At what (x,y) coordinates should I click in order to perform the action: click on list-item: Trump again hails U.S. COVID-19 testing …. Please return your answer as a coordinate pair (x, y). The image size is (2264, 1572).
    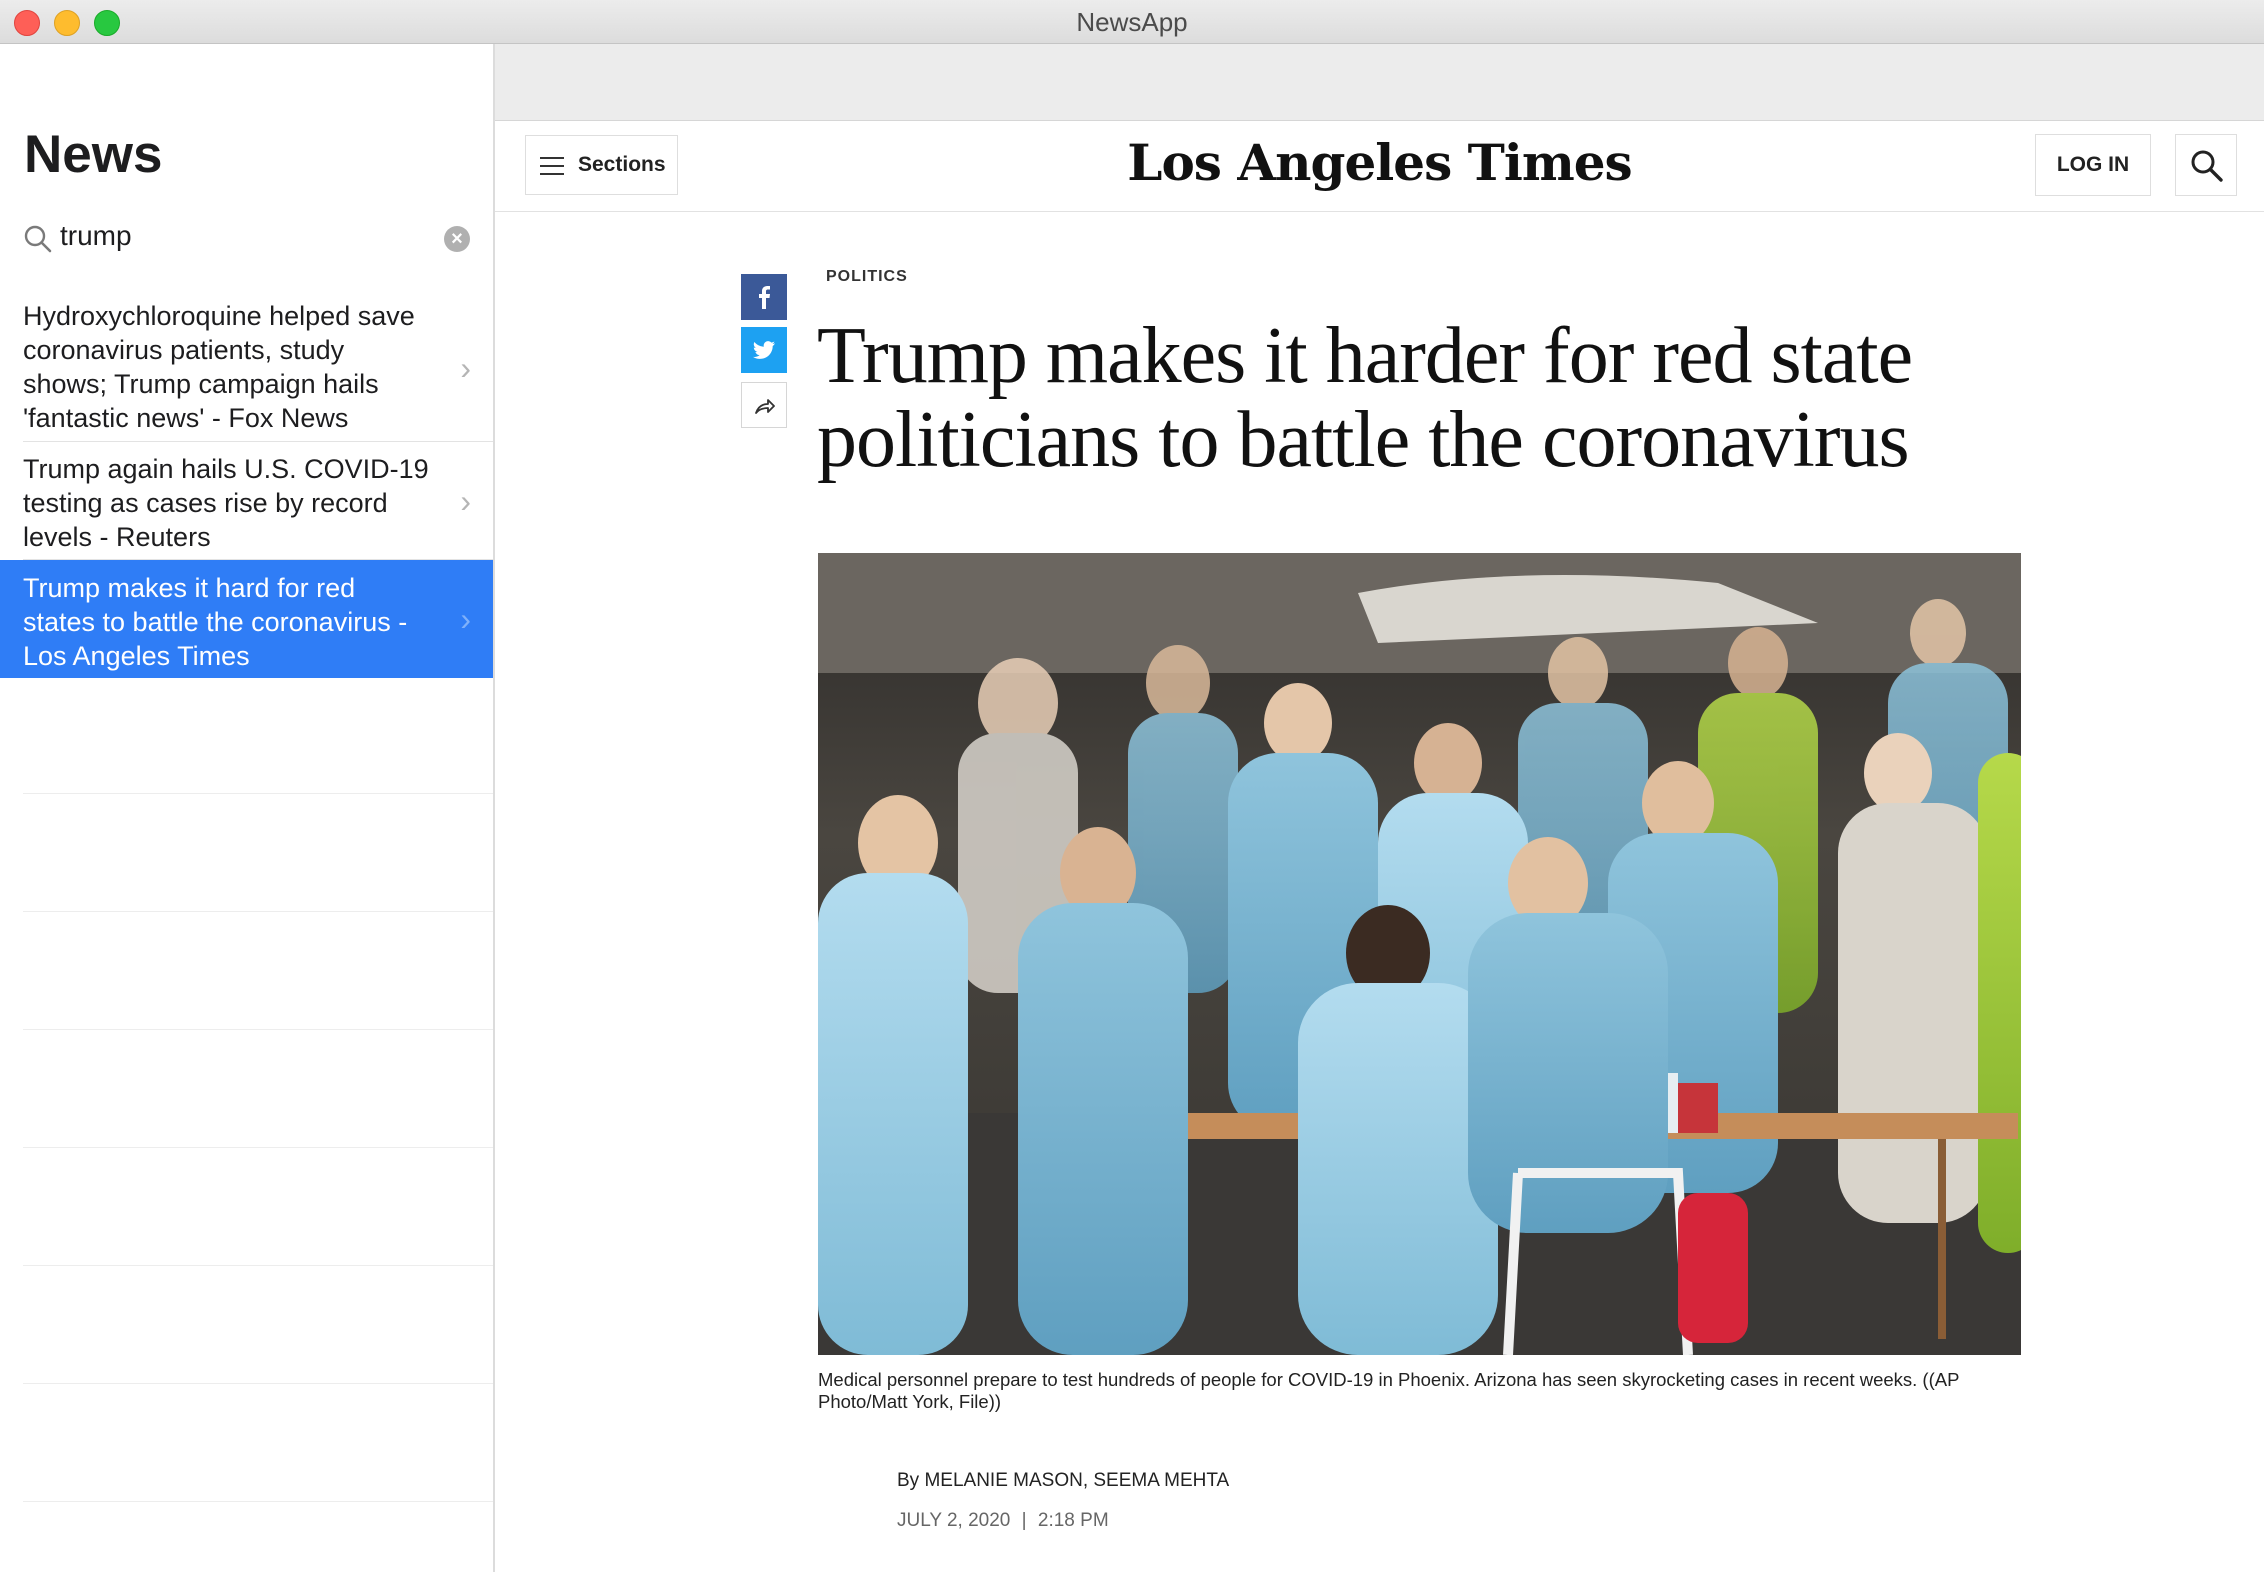
    Looking at the image, I should click on (246, 501).